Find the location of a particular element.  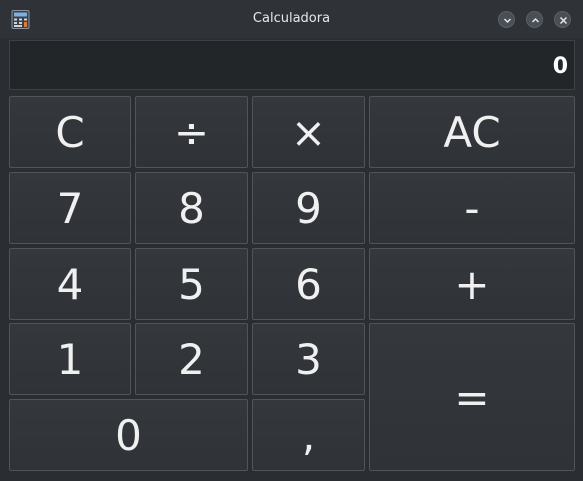

equals-button: = is located at coordinates (472, 397).